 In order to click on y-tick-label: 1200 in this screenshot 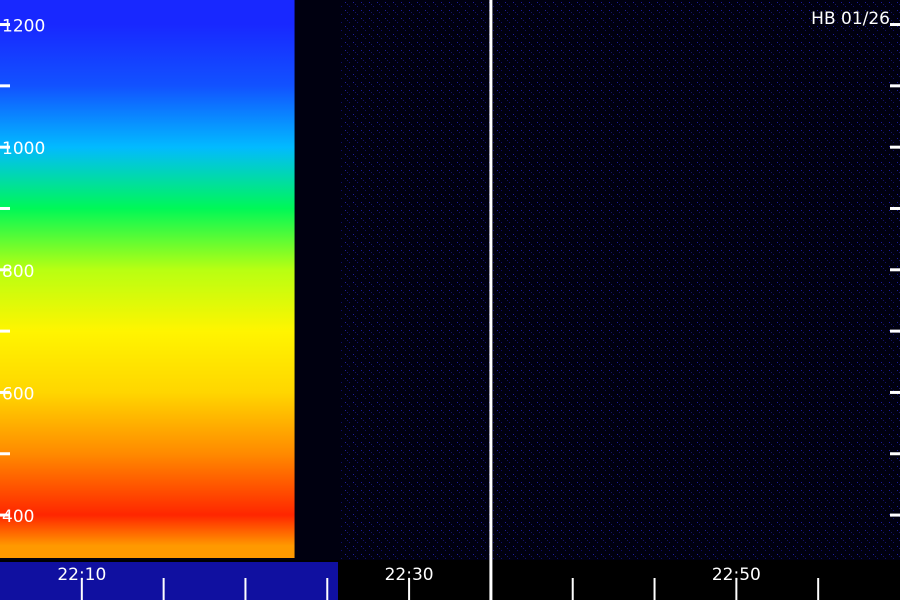, I will do `click(23, 27)`.